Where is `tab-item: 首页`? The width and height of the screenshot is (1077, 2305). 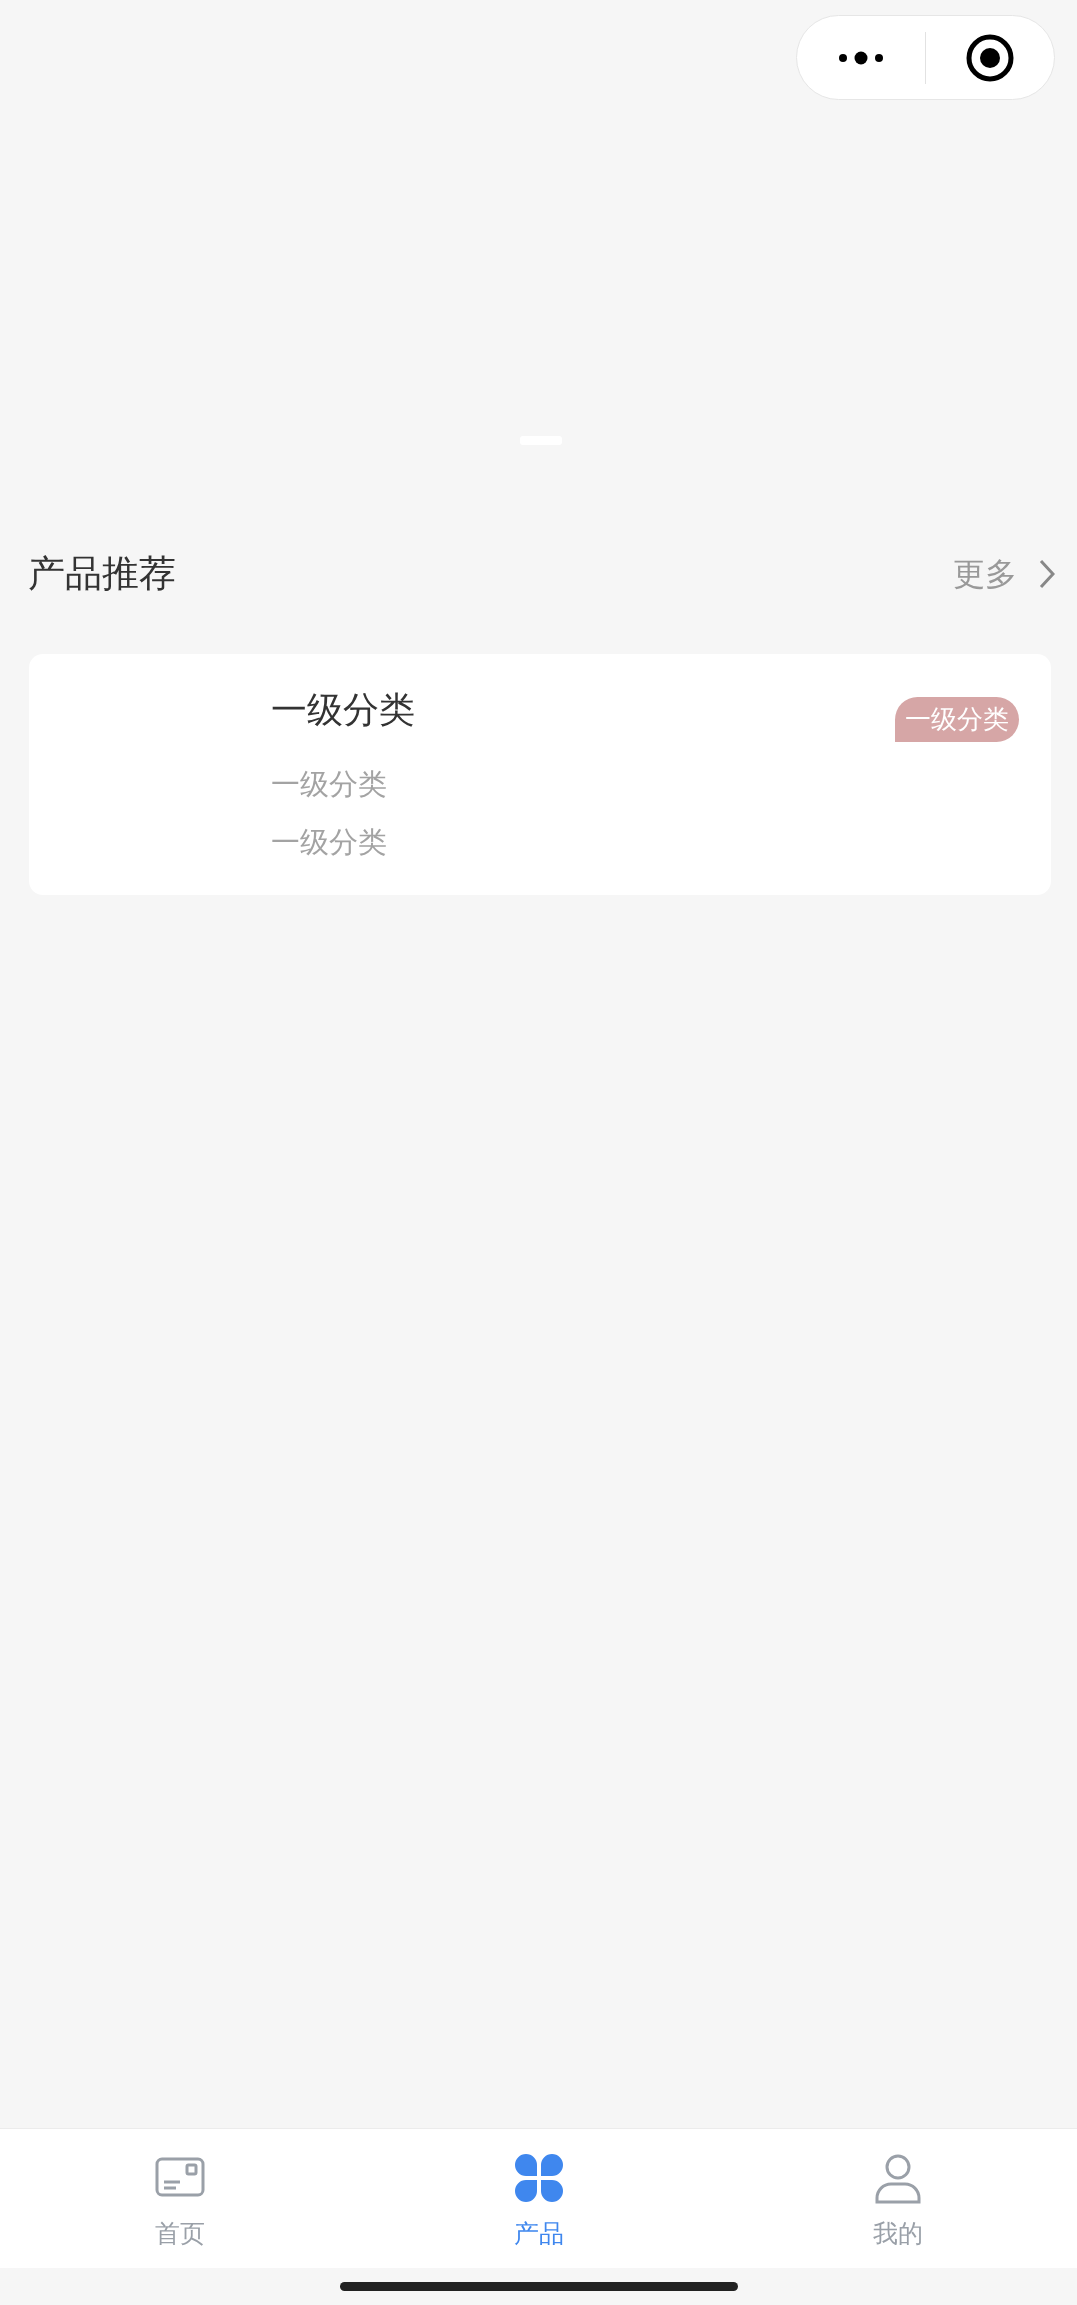
tab-item: 首页 is located at coordinates (179, 2198).